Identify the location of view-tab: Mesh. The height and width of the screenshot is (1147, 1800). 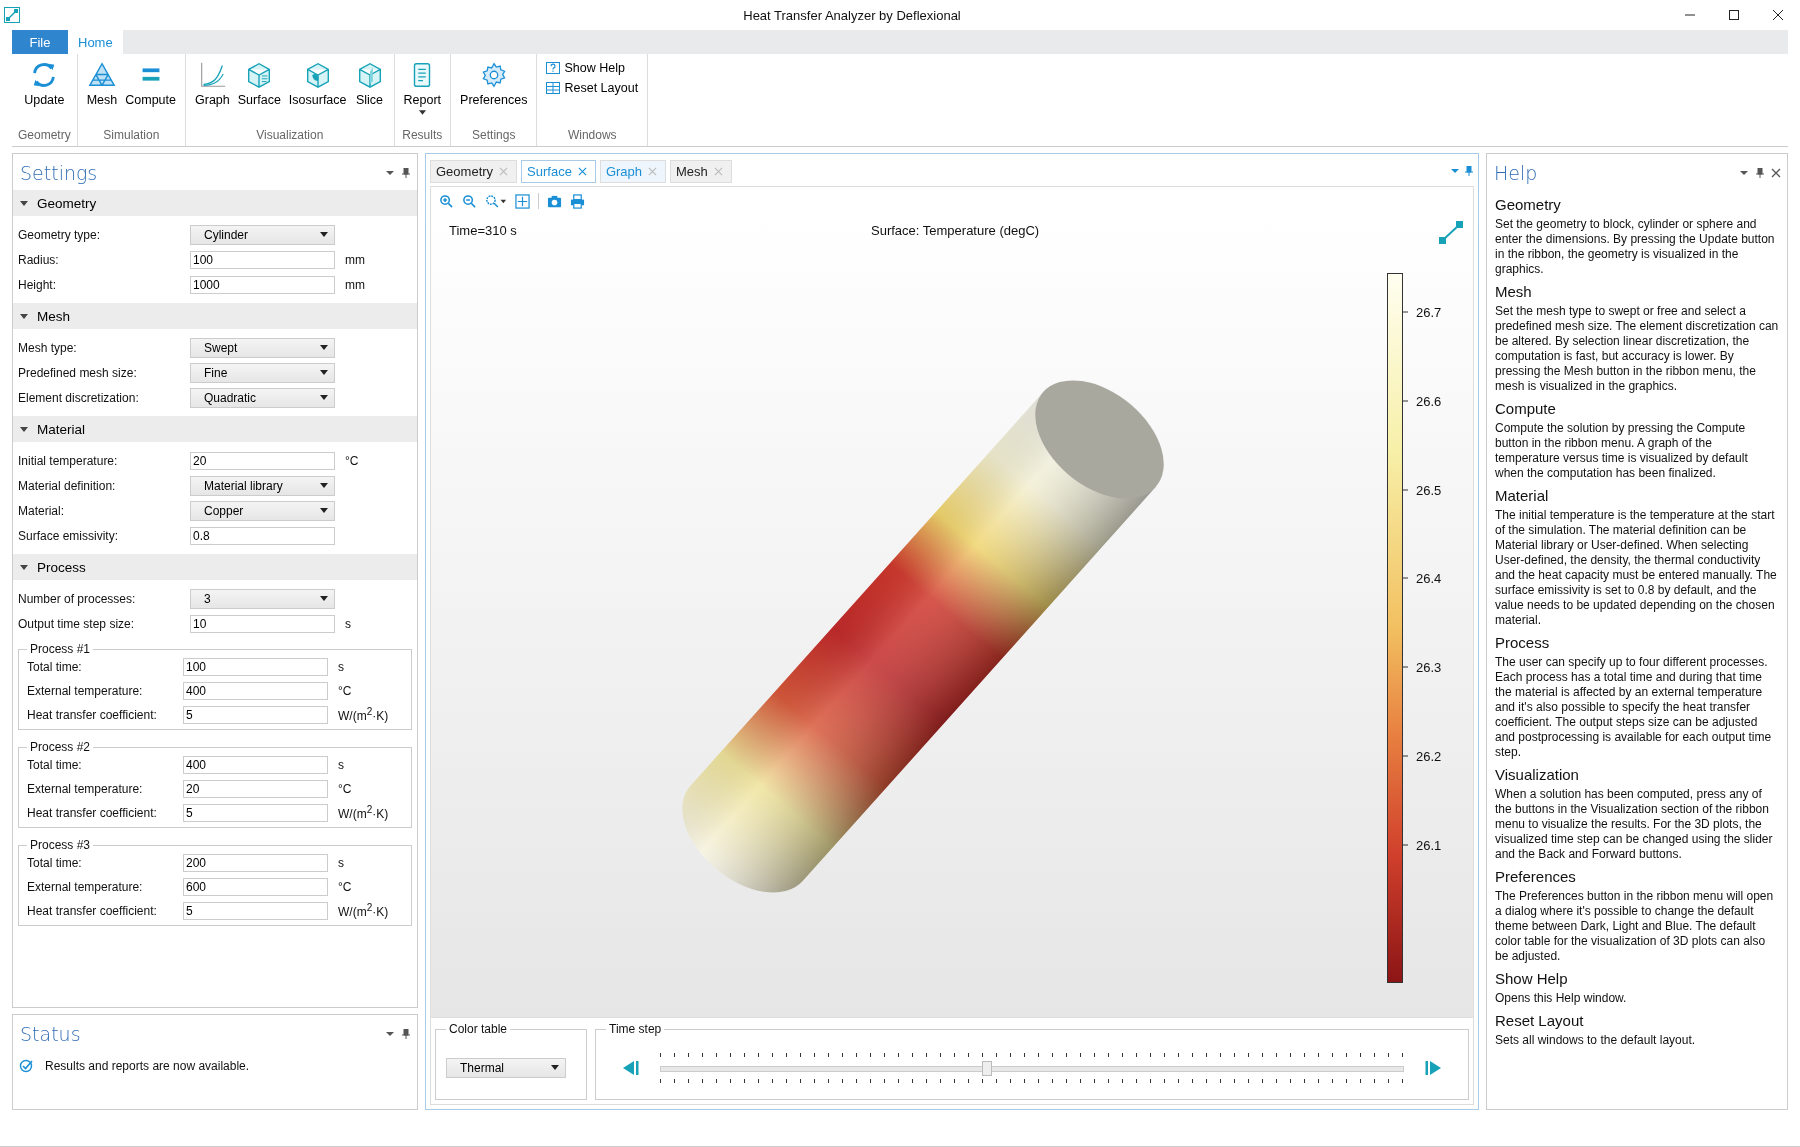
(701, 171).